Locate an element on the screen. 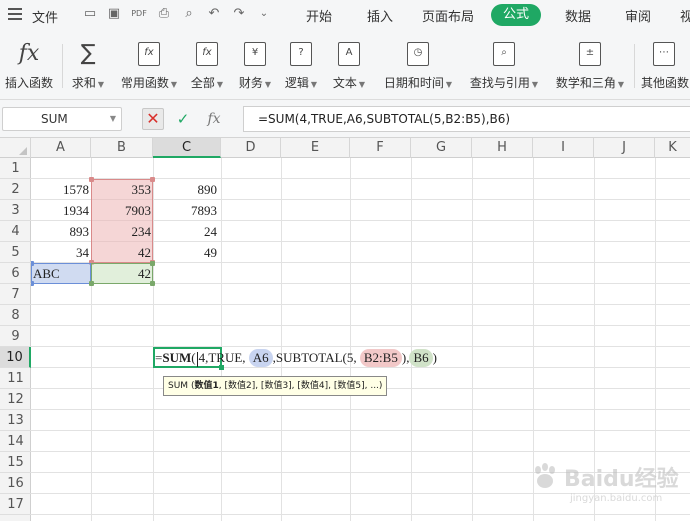 This screenshot has height=521, width=690. confirm-edit-button: ✓ is located at coordinates (183, 119).